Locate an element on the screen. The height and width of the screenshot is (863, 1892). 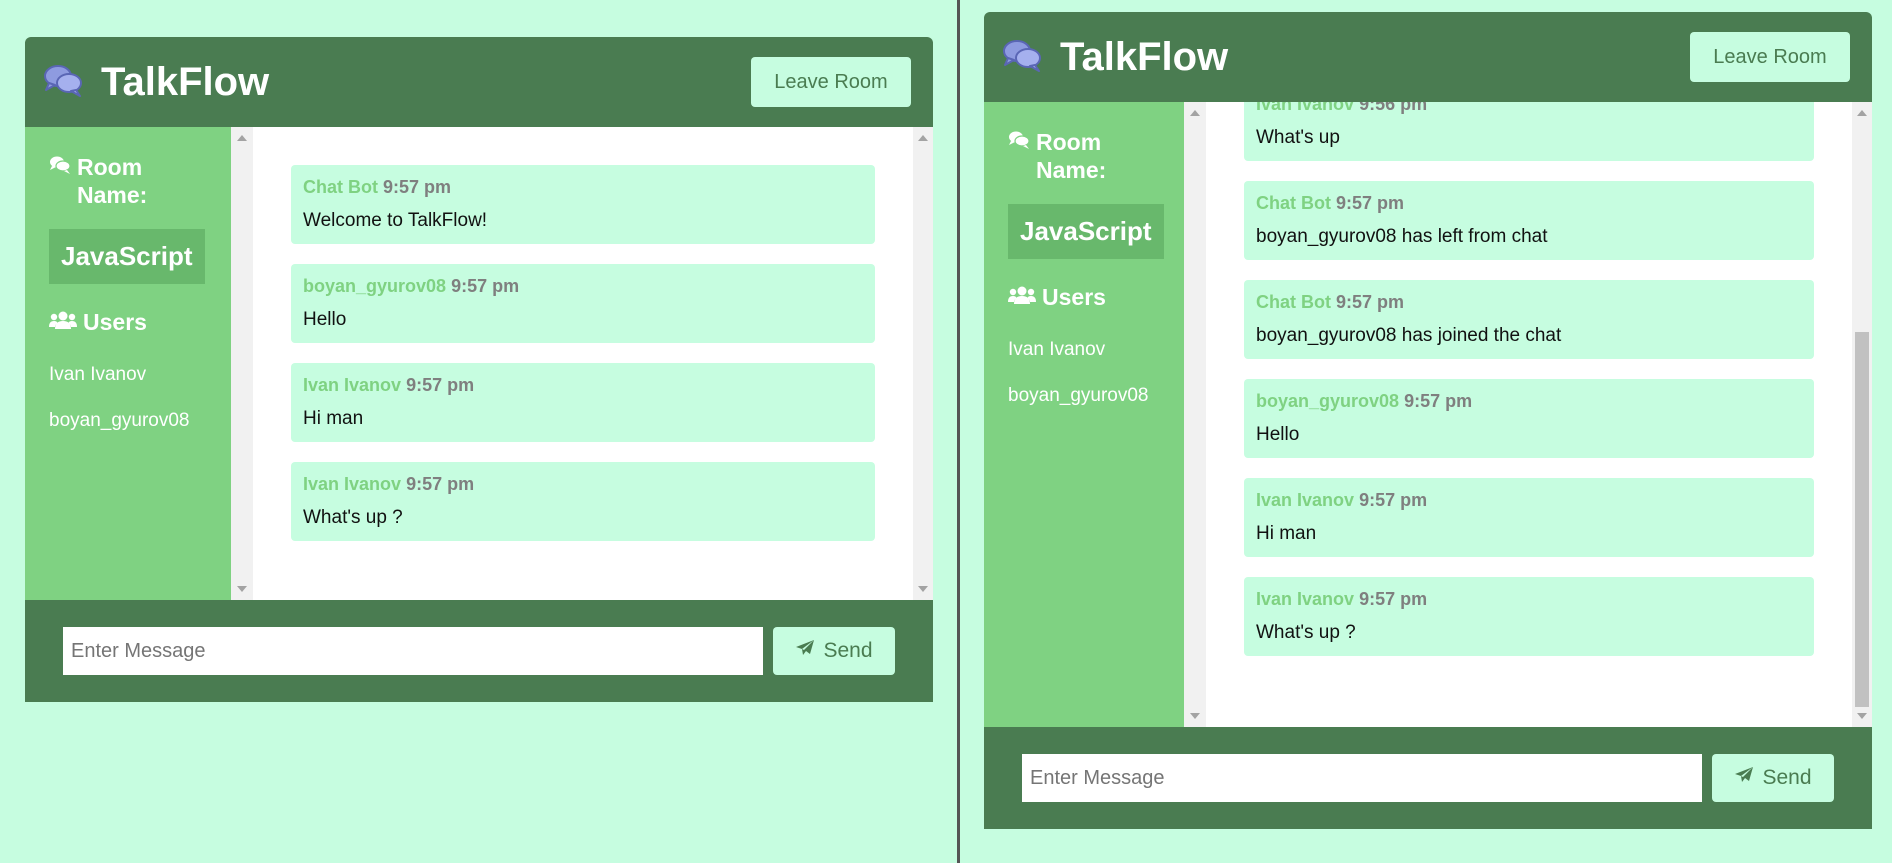
message-time: 9:56 pm is located at coordinates (1393, 108).